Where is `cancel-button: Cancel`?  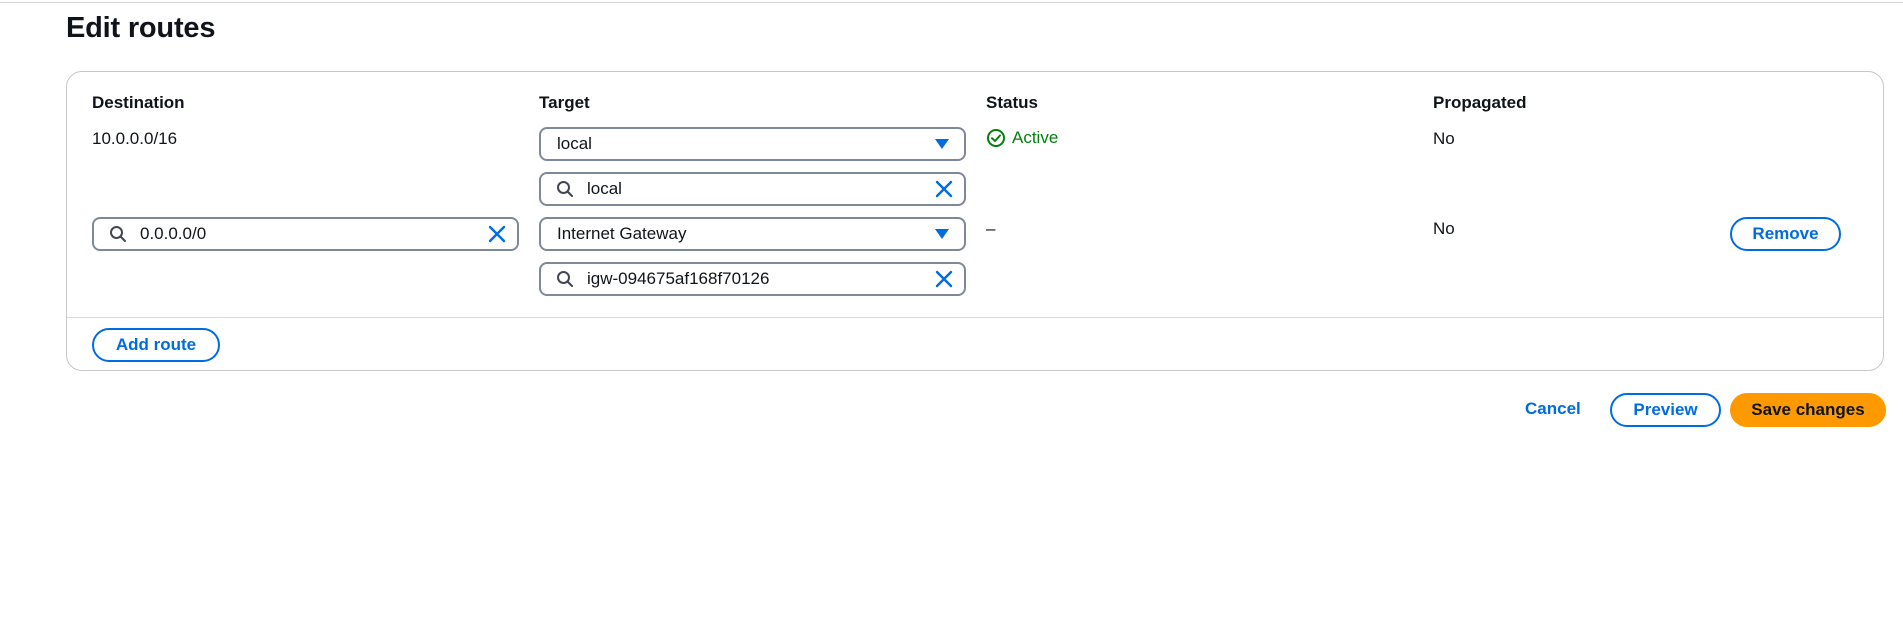 cancel-button: Cancel is located at coordinates (1553, 409).